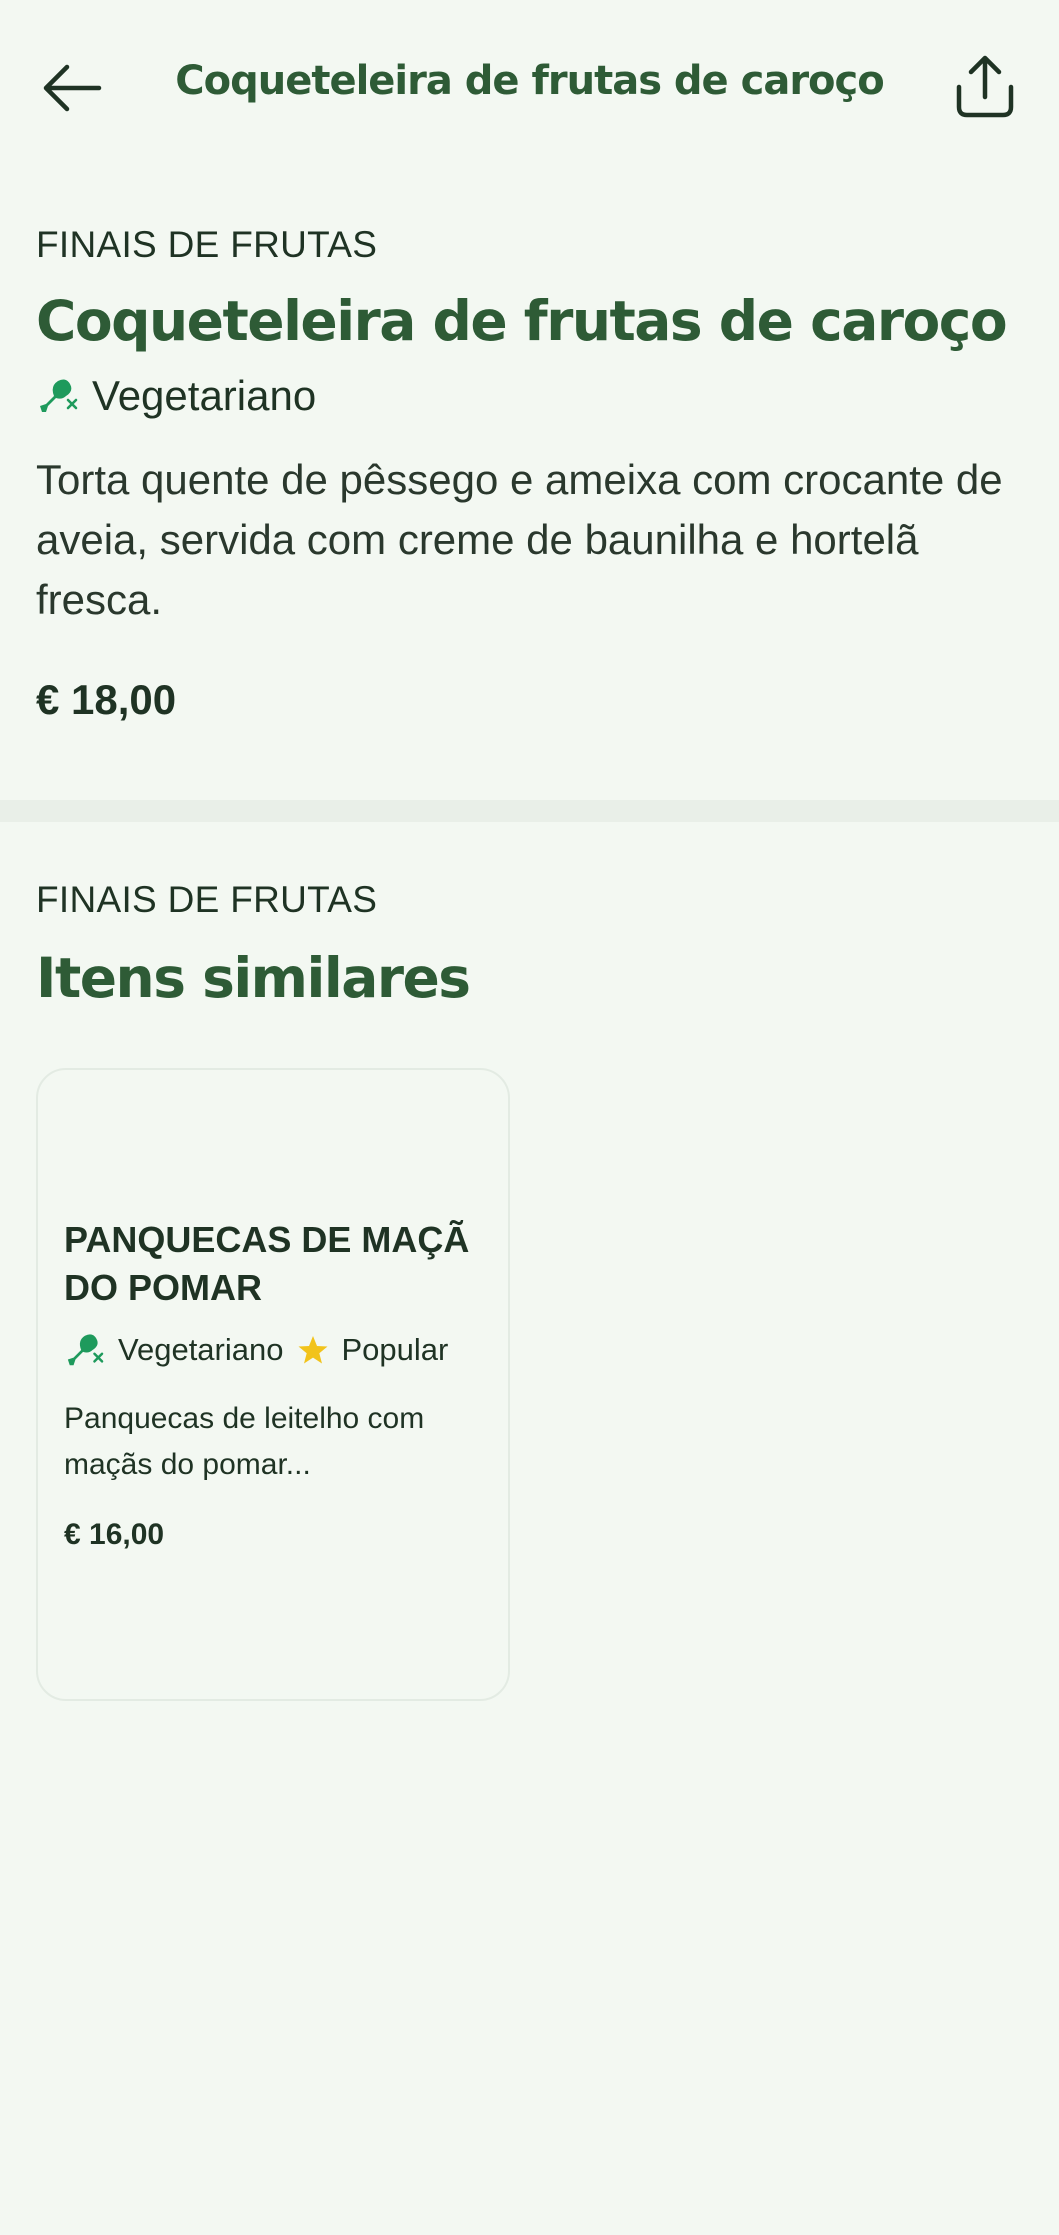  I want to click on share-icon, so click(985, 86).